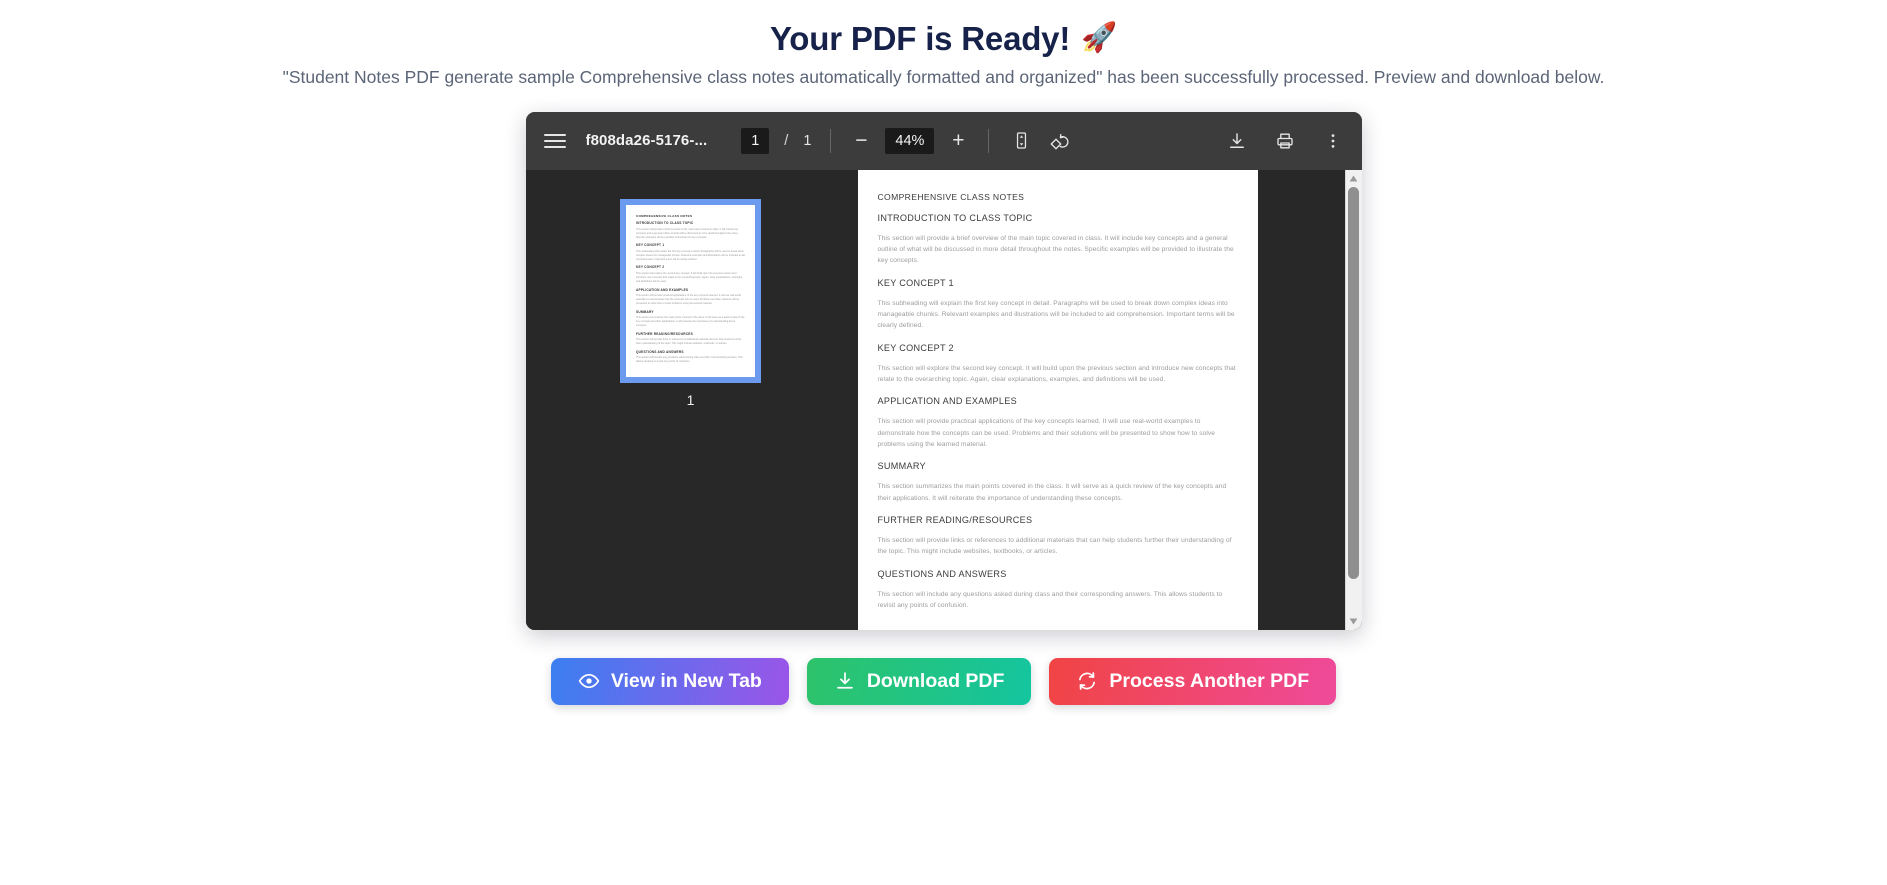  I want to click on vertical-scrollbar, so click(1353, 399).